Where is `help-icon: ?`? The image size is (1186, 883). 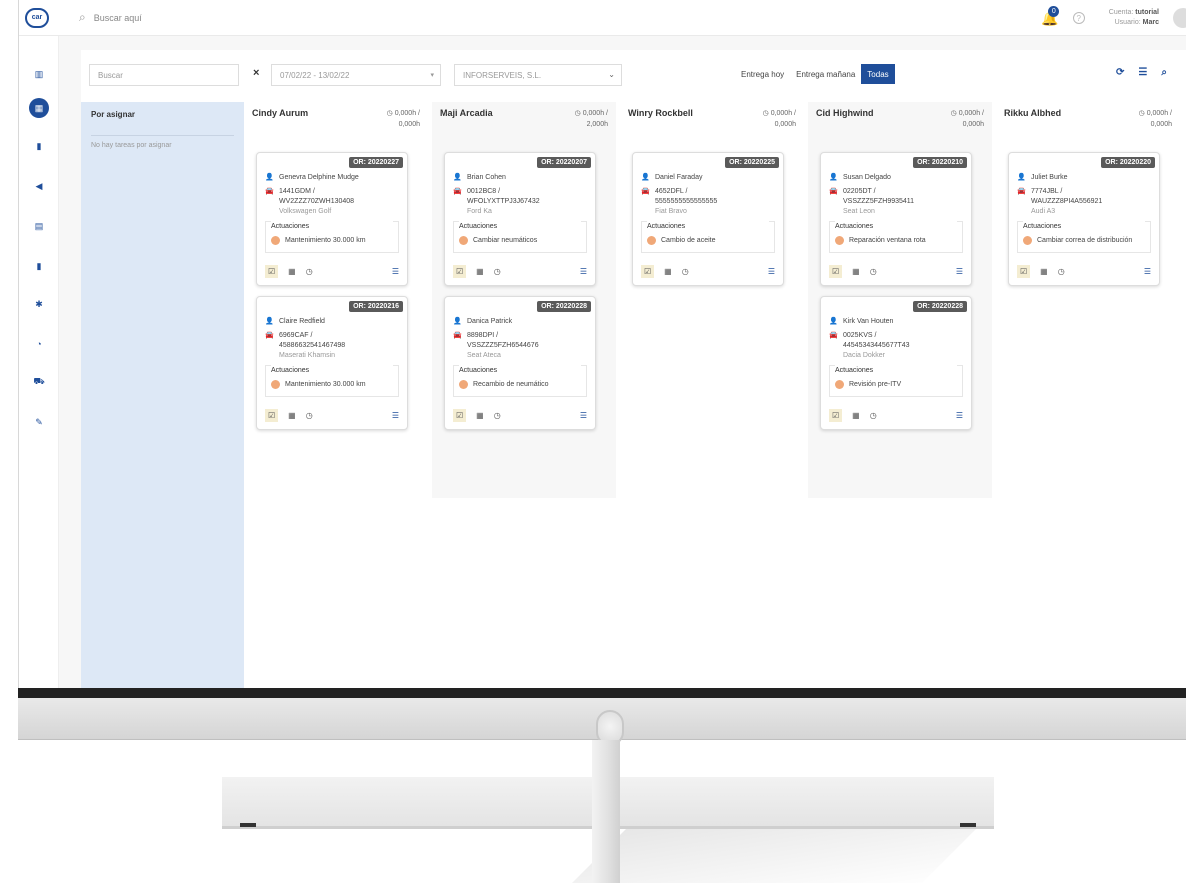 help-icon: ? is located at coordinates (1078, 18).